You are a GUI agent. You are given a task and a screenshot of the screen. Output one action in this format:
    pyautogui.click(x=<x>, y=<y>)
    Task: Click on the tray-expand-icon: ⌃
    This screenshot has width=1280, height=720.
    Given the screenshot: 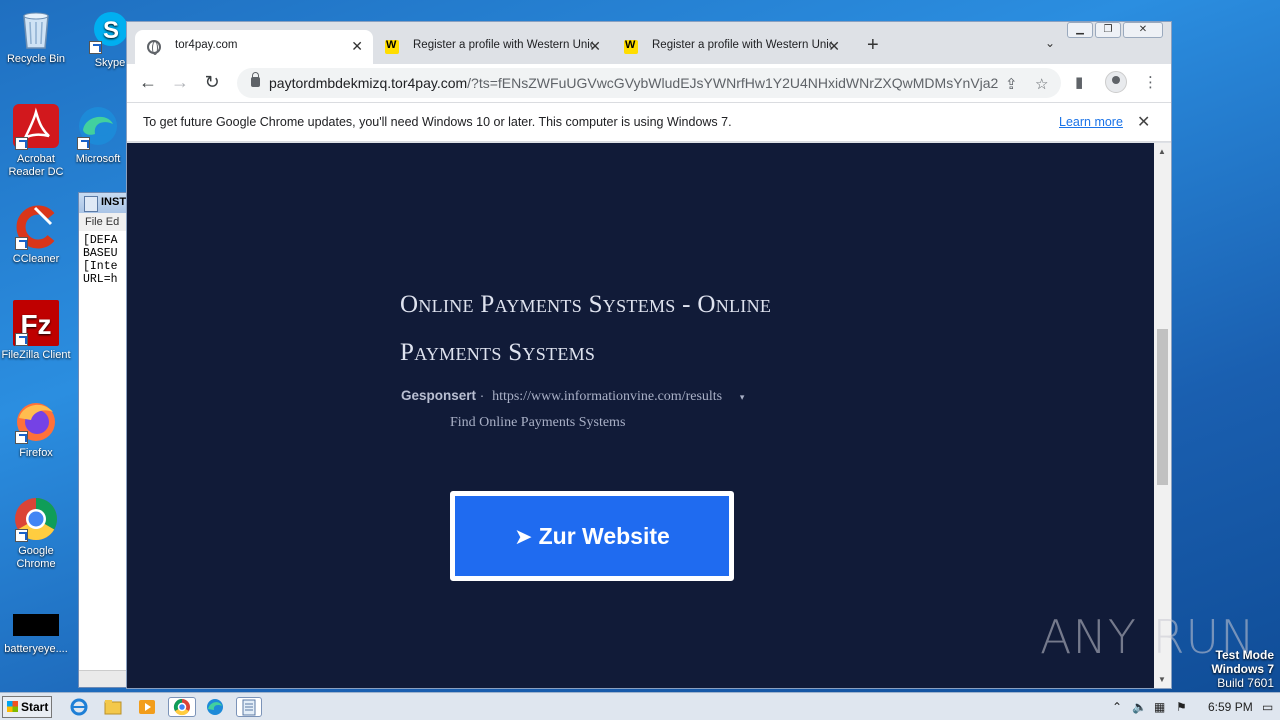 What is the action you would take?
    pyautogui.click(x=1117, y=707)
    